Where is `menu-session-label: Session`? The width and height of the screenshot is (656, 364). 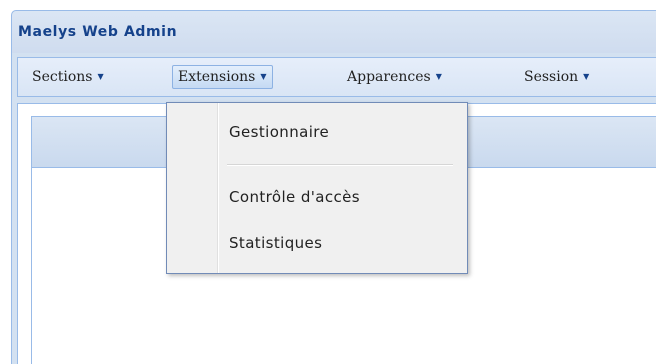 menu-session-label: Session is located at coordinates (551, 77).